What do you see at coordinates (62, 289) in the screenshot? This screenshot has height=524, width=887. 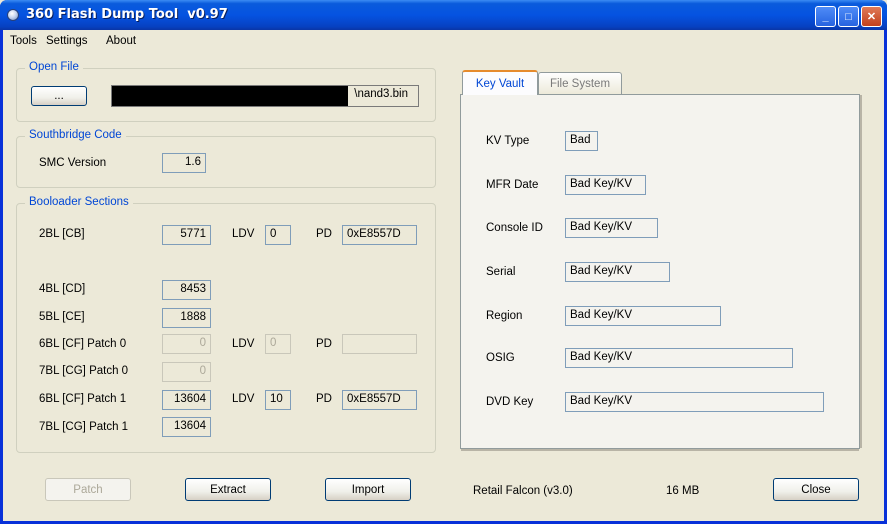 I see `bl-row-label: 4BL [CD]` at bounding box center [62, 289].